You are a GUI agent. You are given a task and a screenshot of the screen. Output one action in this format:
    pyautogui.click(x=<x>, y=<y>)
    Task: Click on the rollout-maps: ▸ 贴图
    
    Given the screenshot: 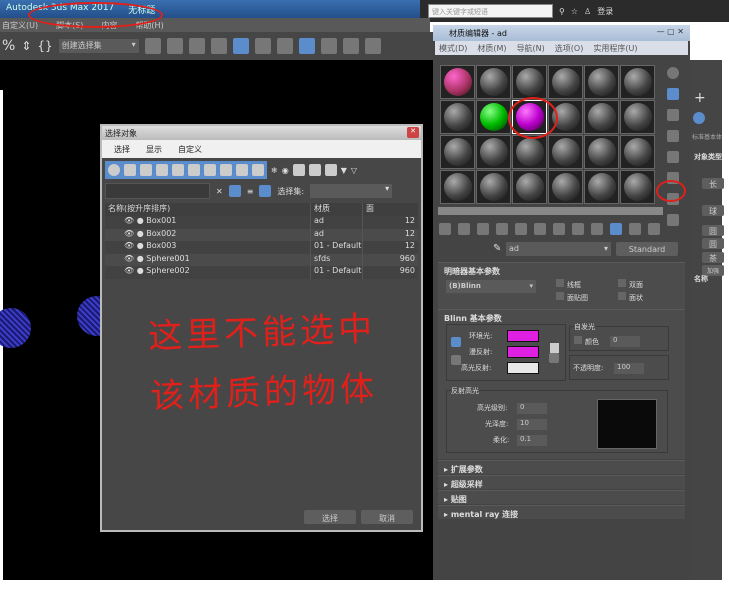 What is the action you would take?
    pyautogui.click(x=561, y=497)
    